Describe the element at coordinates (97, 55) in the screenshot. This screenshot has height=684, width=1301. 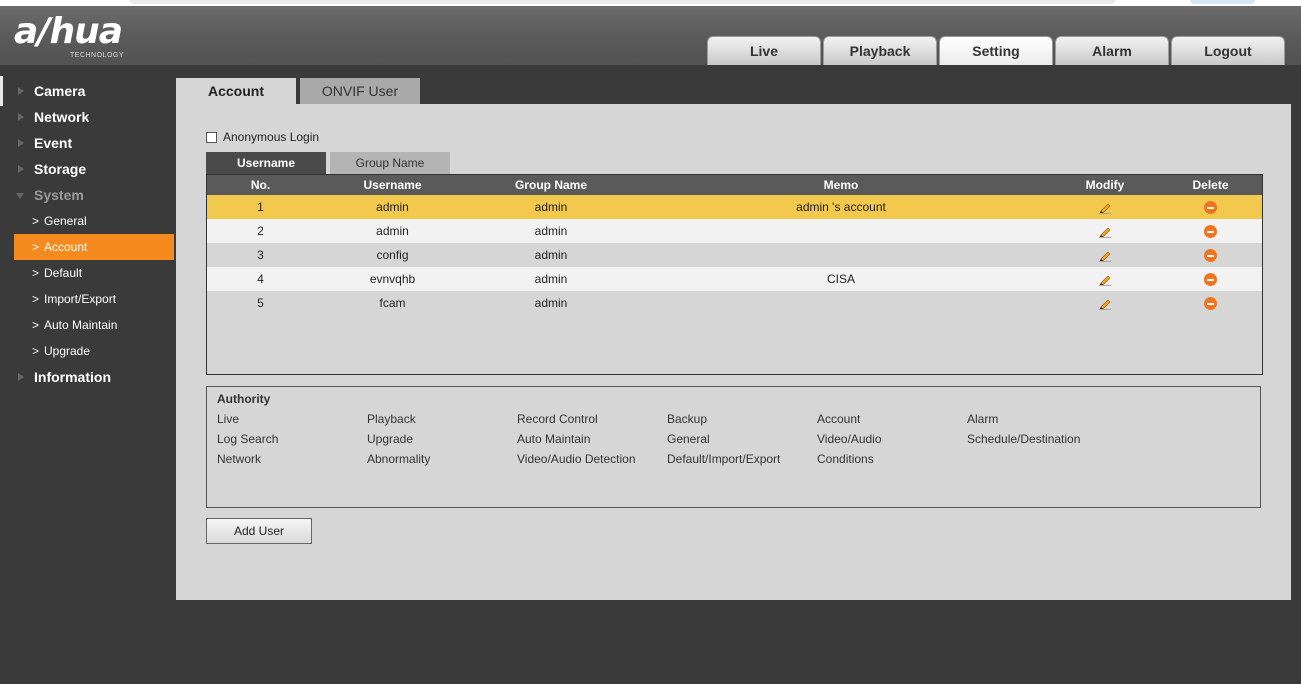
I see `brand-logo-subtitle: TECHNOLOGY` at that location.